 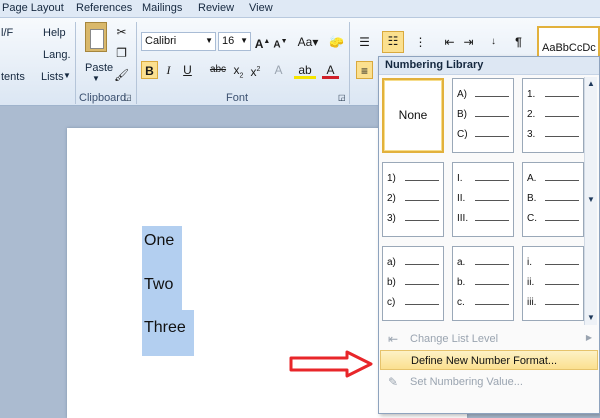 I want to click on multilevel-list-icon: ⋮, so click(x=420, y=42).